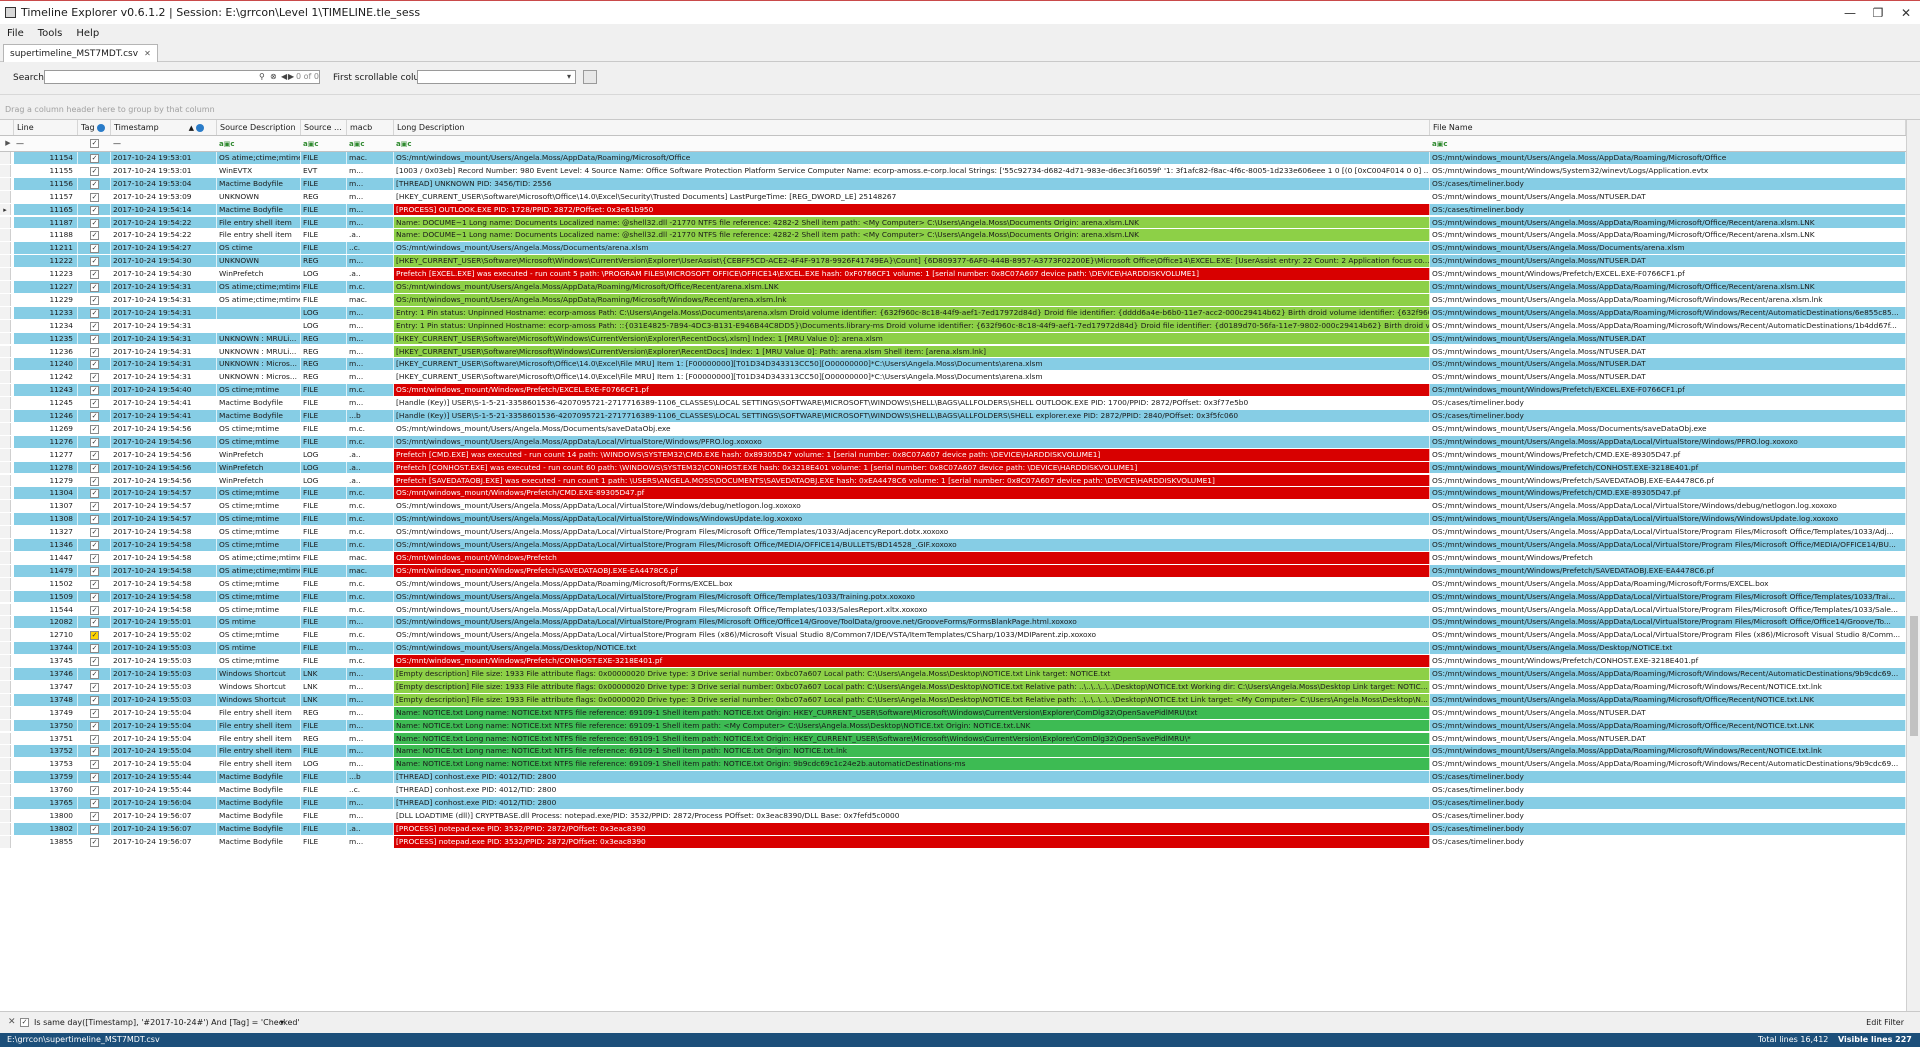  I want to click on line-cell: 11346, so click(46, 545).